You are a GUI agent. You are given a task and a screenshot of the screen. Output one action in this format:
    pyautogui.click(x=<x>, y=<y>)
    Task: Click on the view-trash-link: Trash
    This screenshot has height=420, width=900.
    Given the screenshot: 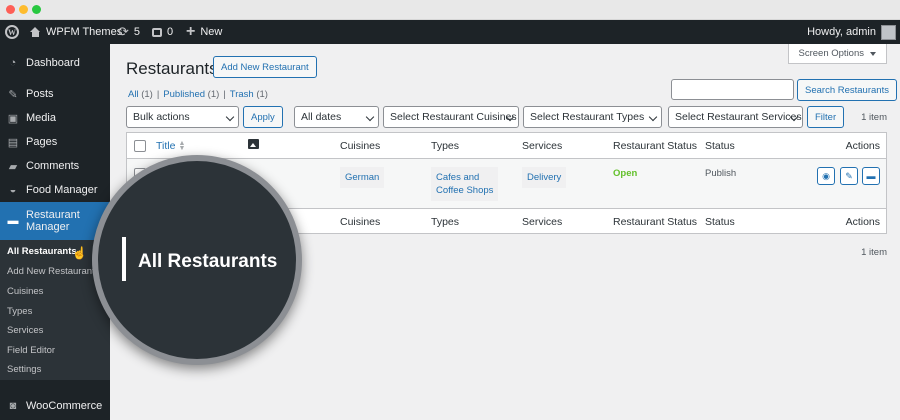 What is the action you would take?
    pyautogui.click(x=242, y=94)
    